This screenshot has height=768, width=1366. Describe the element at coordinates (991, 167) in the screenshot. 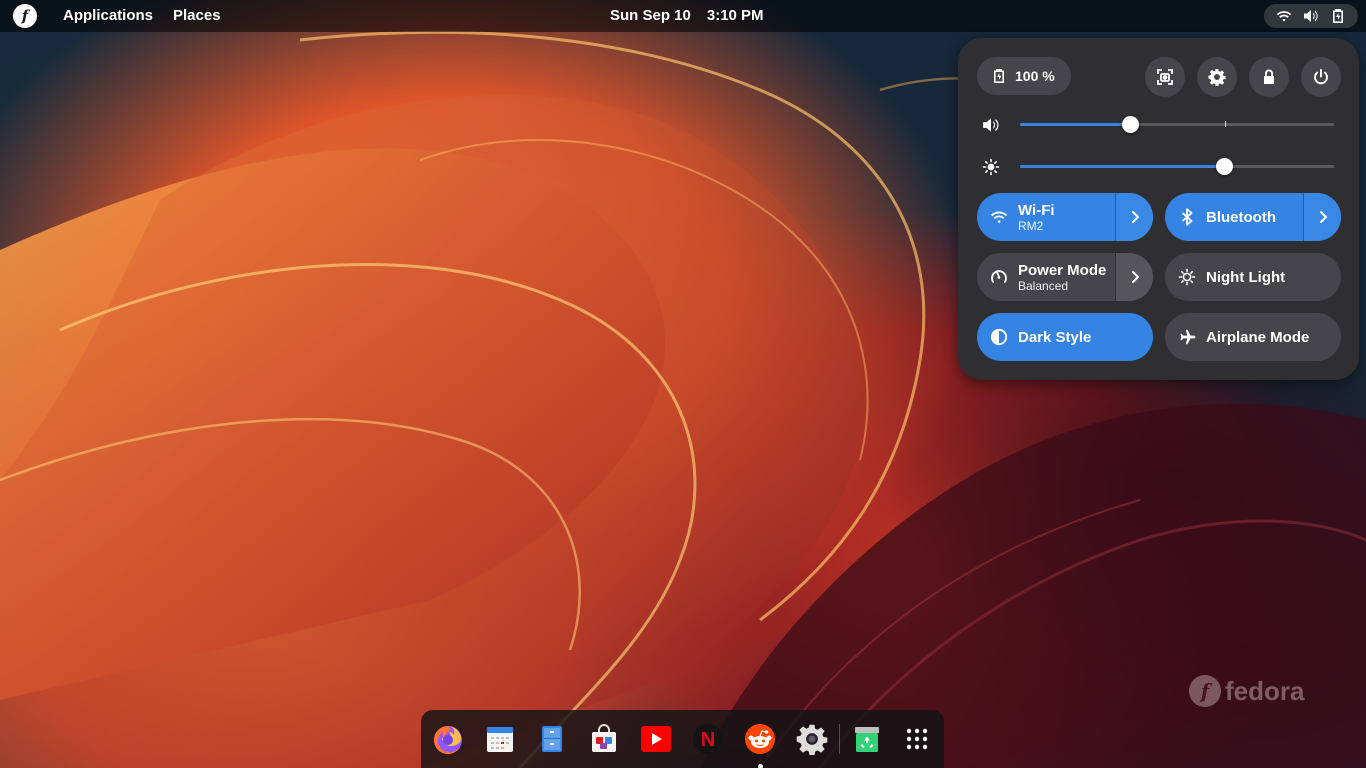

I see `brightness-icon` at that location.